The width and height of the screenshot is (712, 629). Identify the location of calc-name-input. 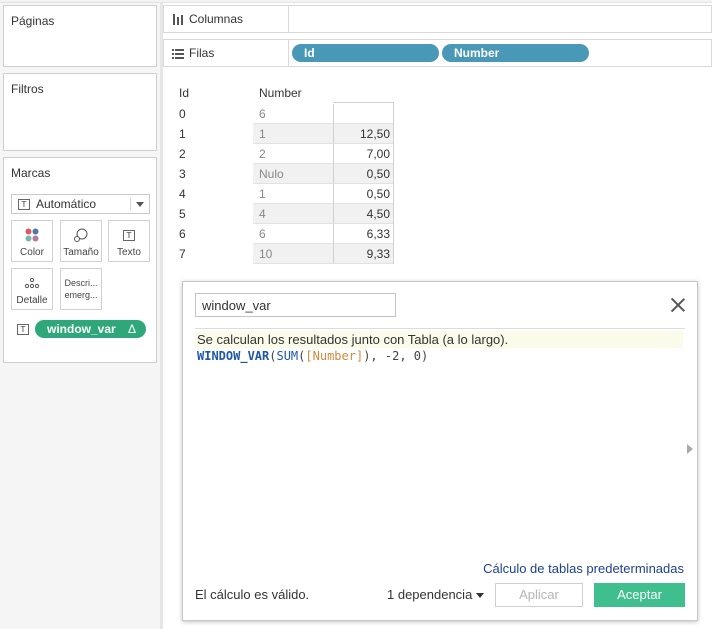
(295, 305).